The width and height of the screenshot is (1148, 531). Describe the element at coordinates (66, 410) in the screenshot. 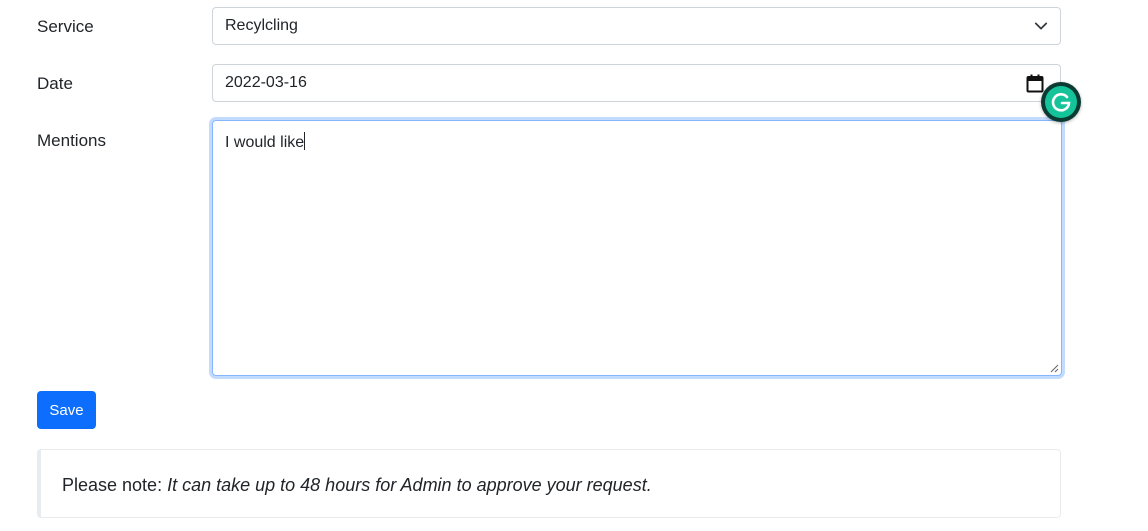

I see `save-button: Save` at that location.